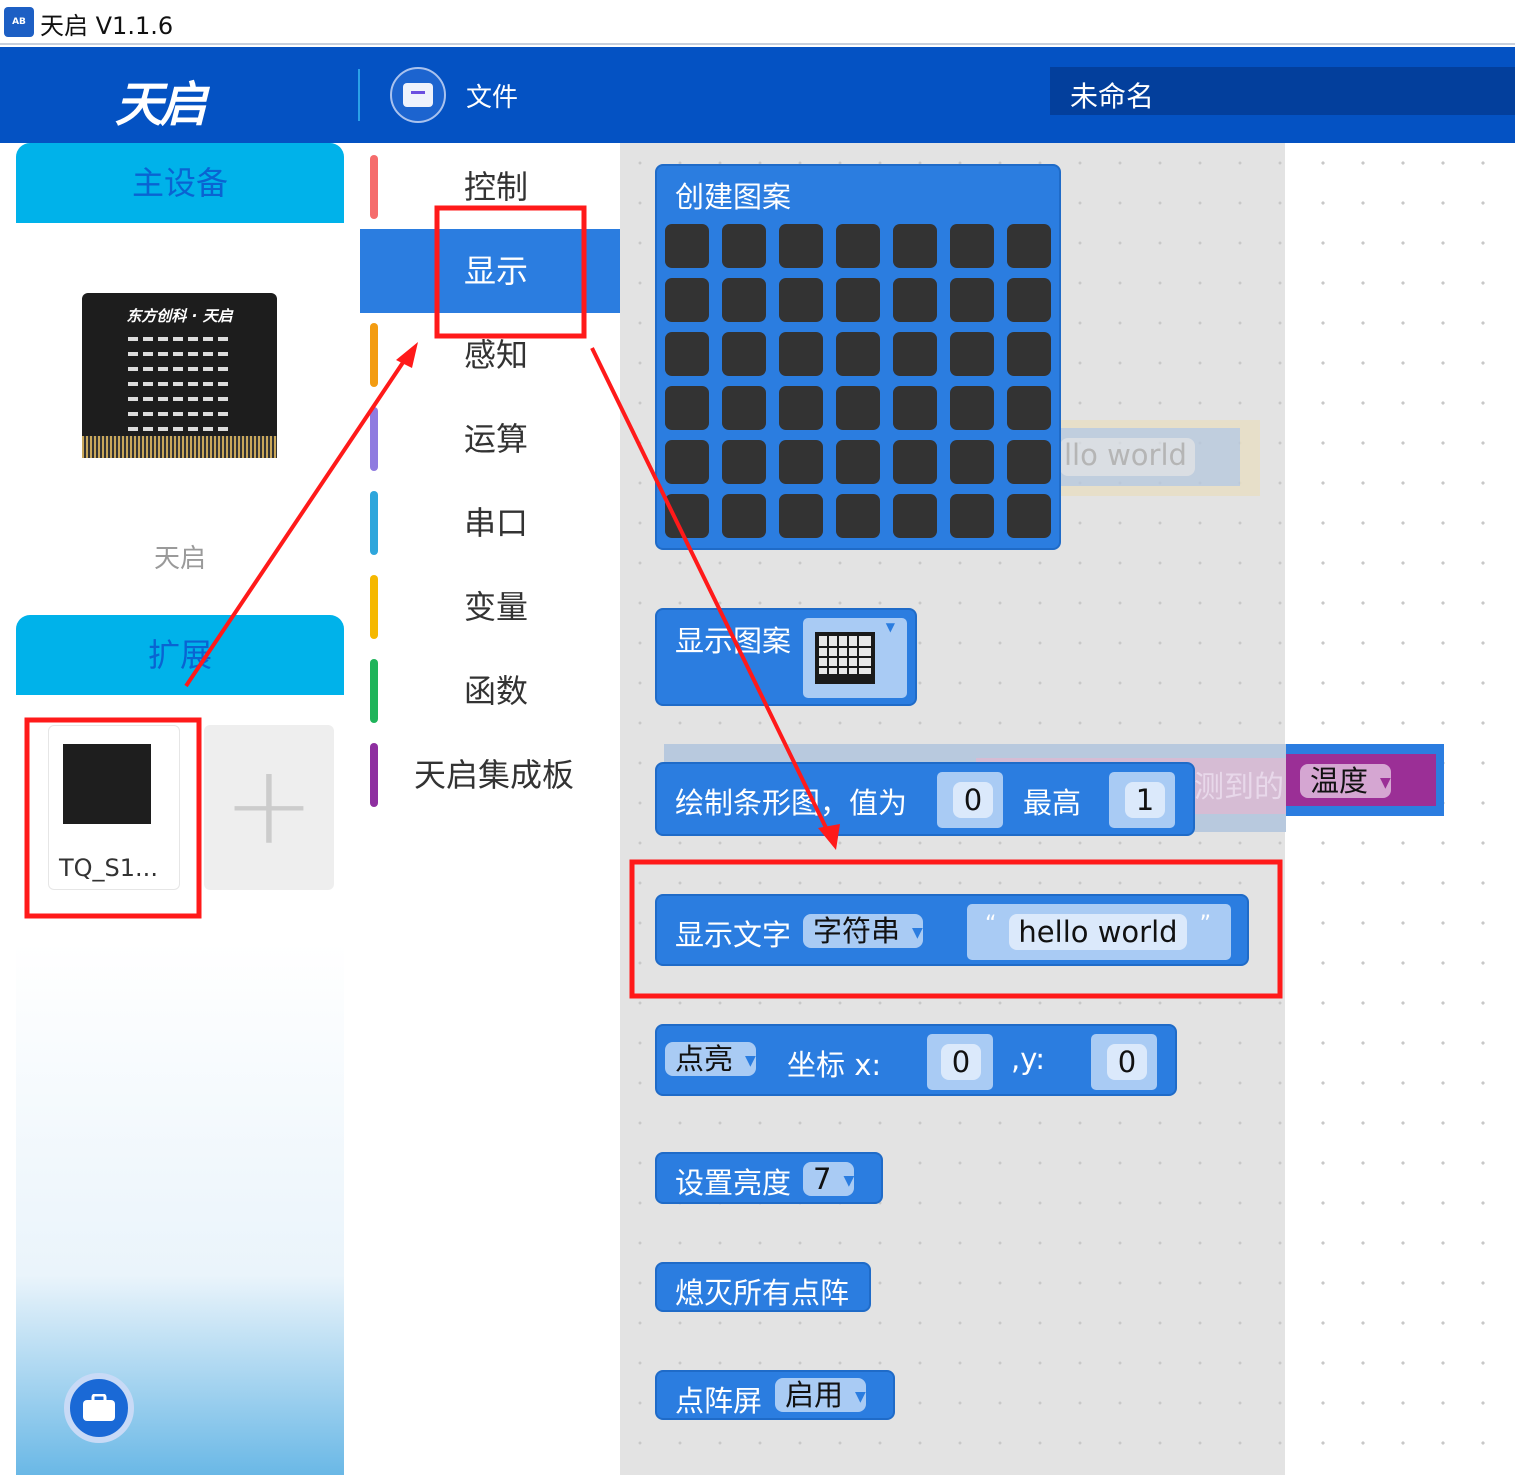 The width and height of the screenshot is (1515, 1475). I want to click on add-extension-button: +, so click(269, 807).